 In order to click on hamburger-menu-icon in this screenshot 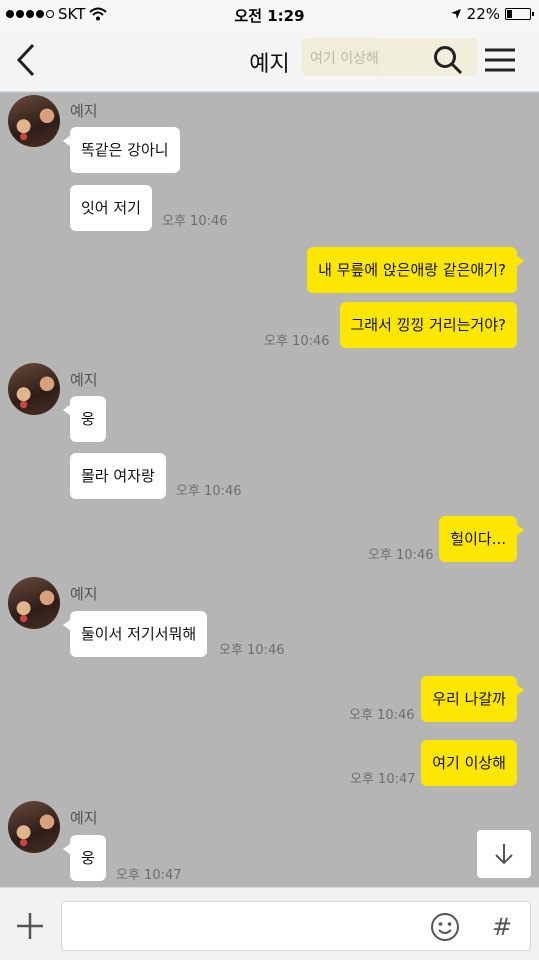, I will do `click(500, 60)`.